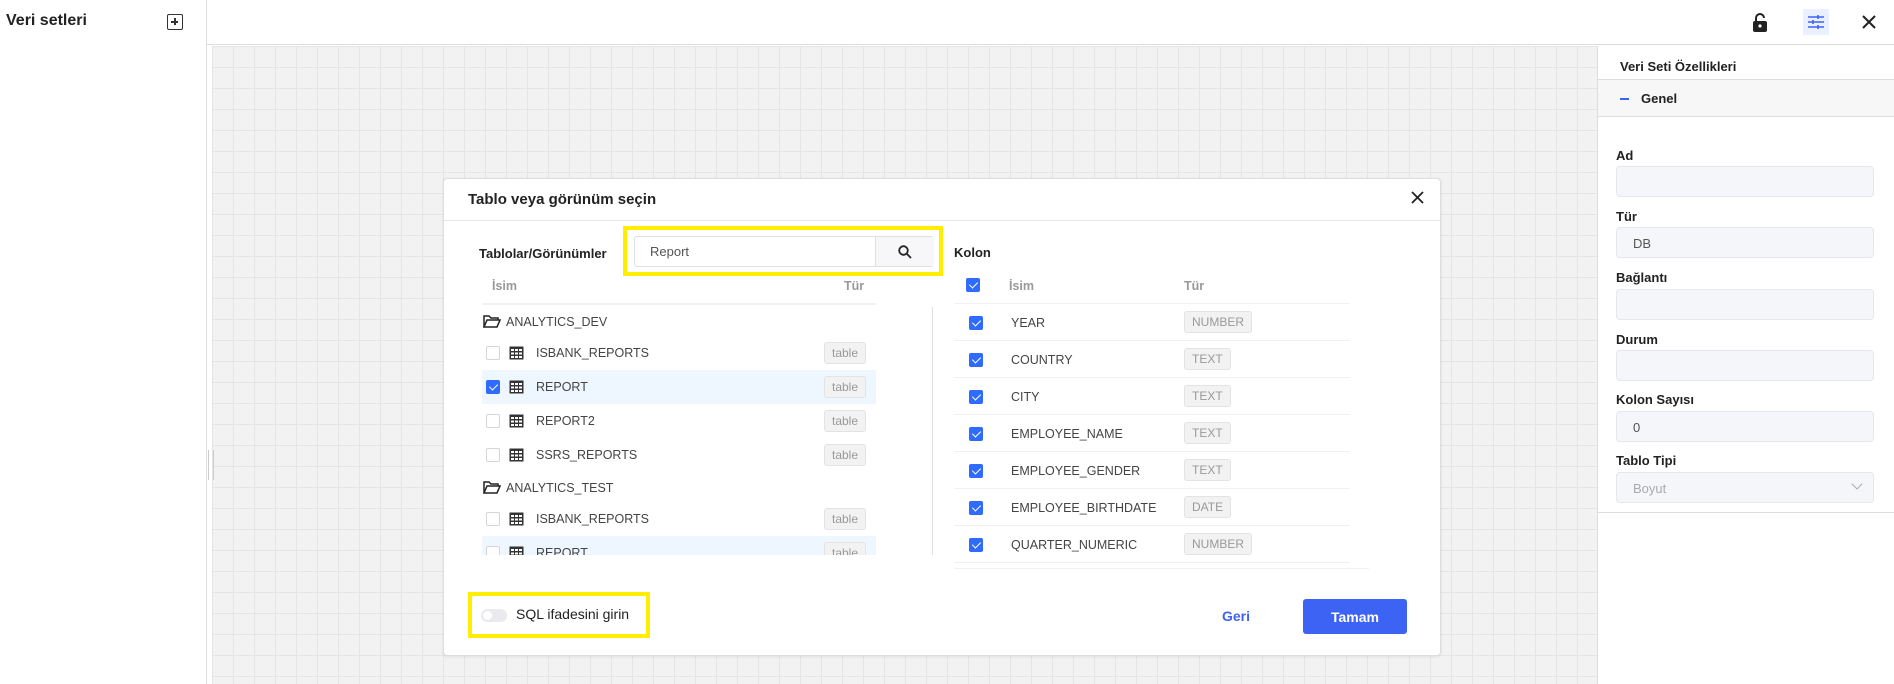  I want to click on left-header-name: İsim, so click(505, 286).